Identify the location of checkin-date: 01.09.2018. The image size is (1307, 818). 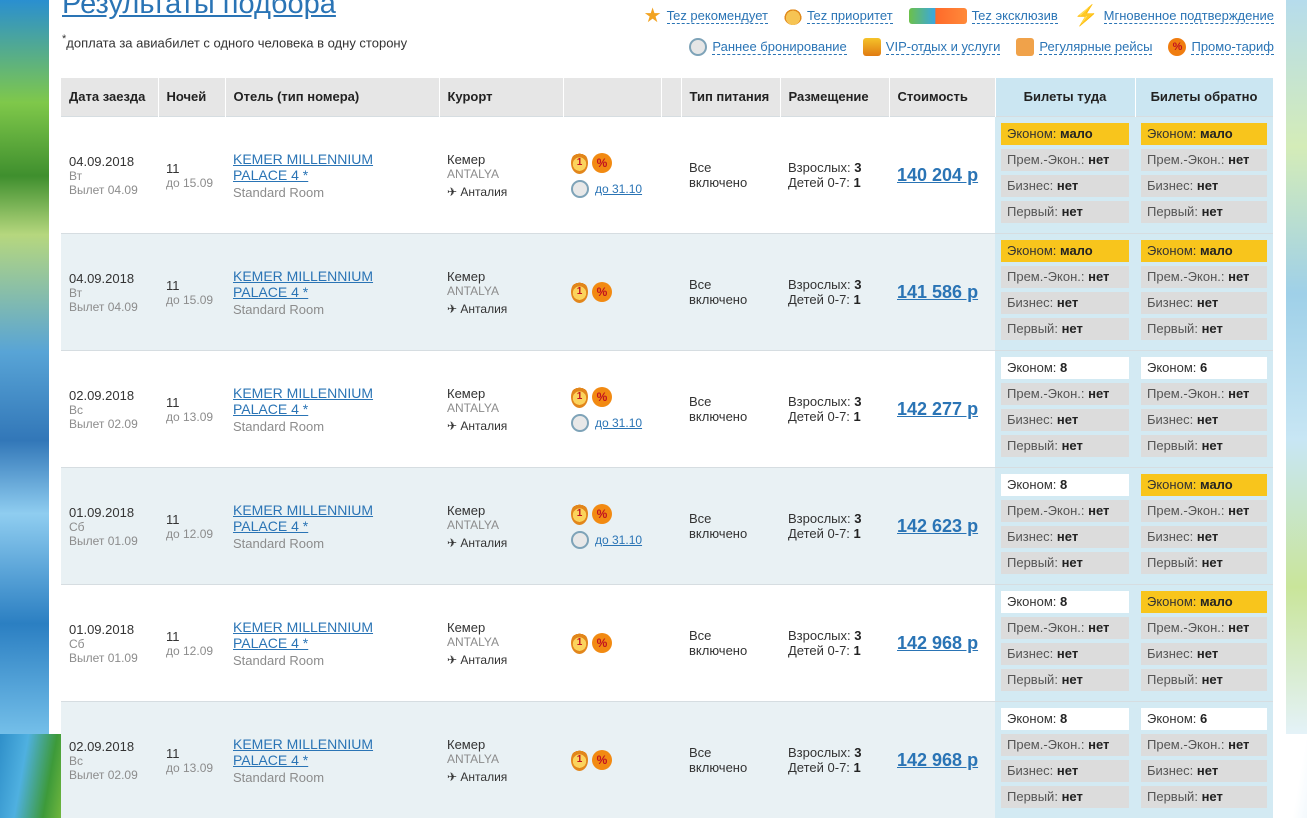
(109, 629).